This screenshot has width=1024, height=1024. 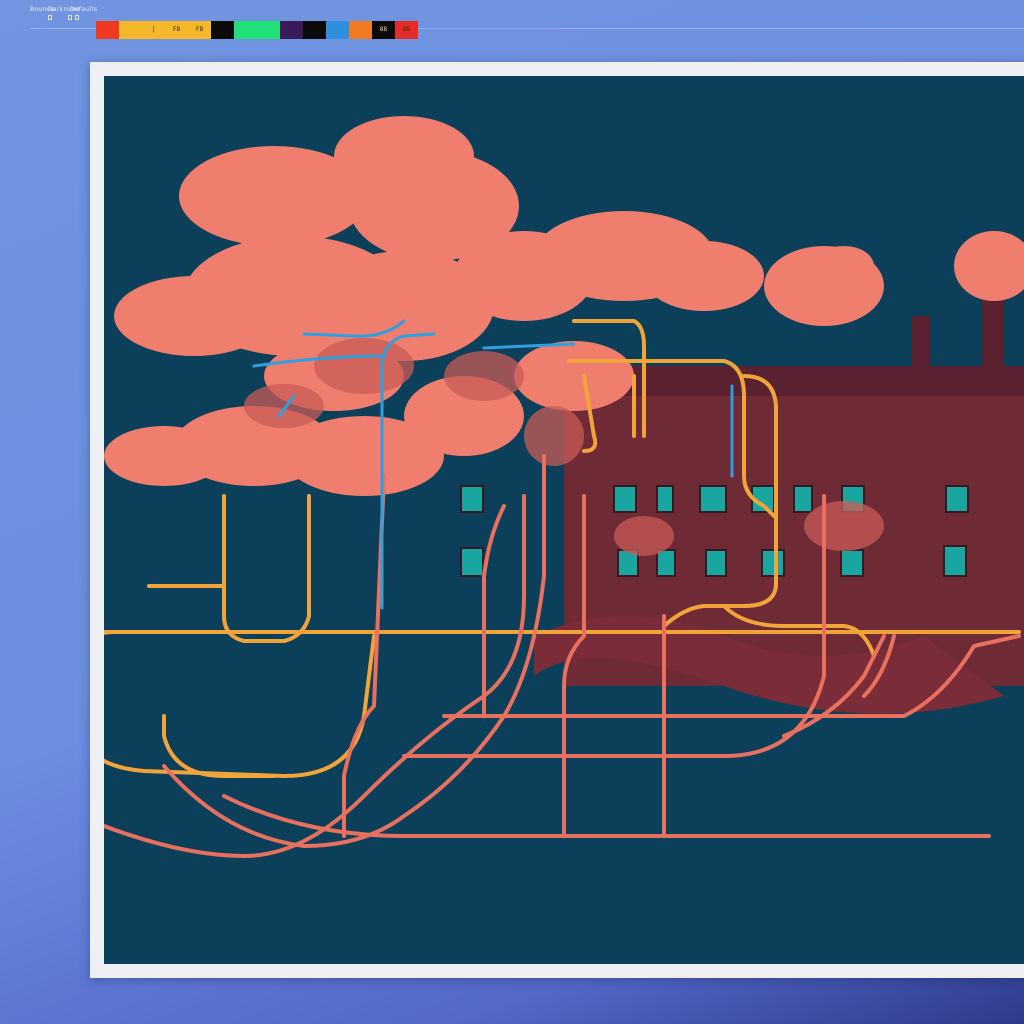 I want to click on color-palette: | FB FB 88 88, so click(x=257, y=30).